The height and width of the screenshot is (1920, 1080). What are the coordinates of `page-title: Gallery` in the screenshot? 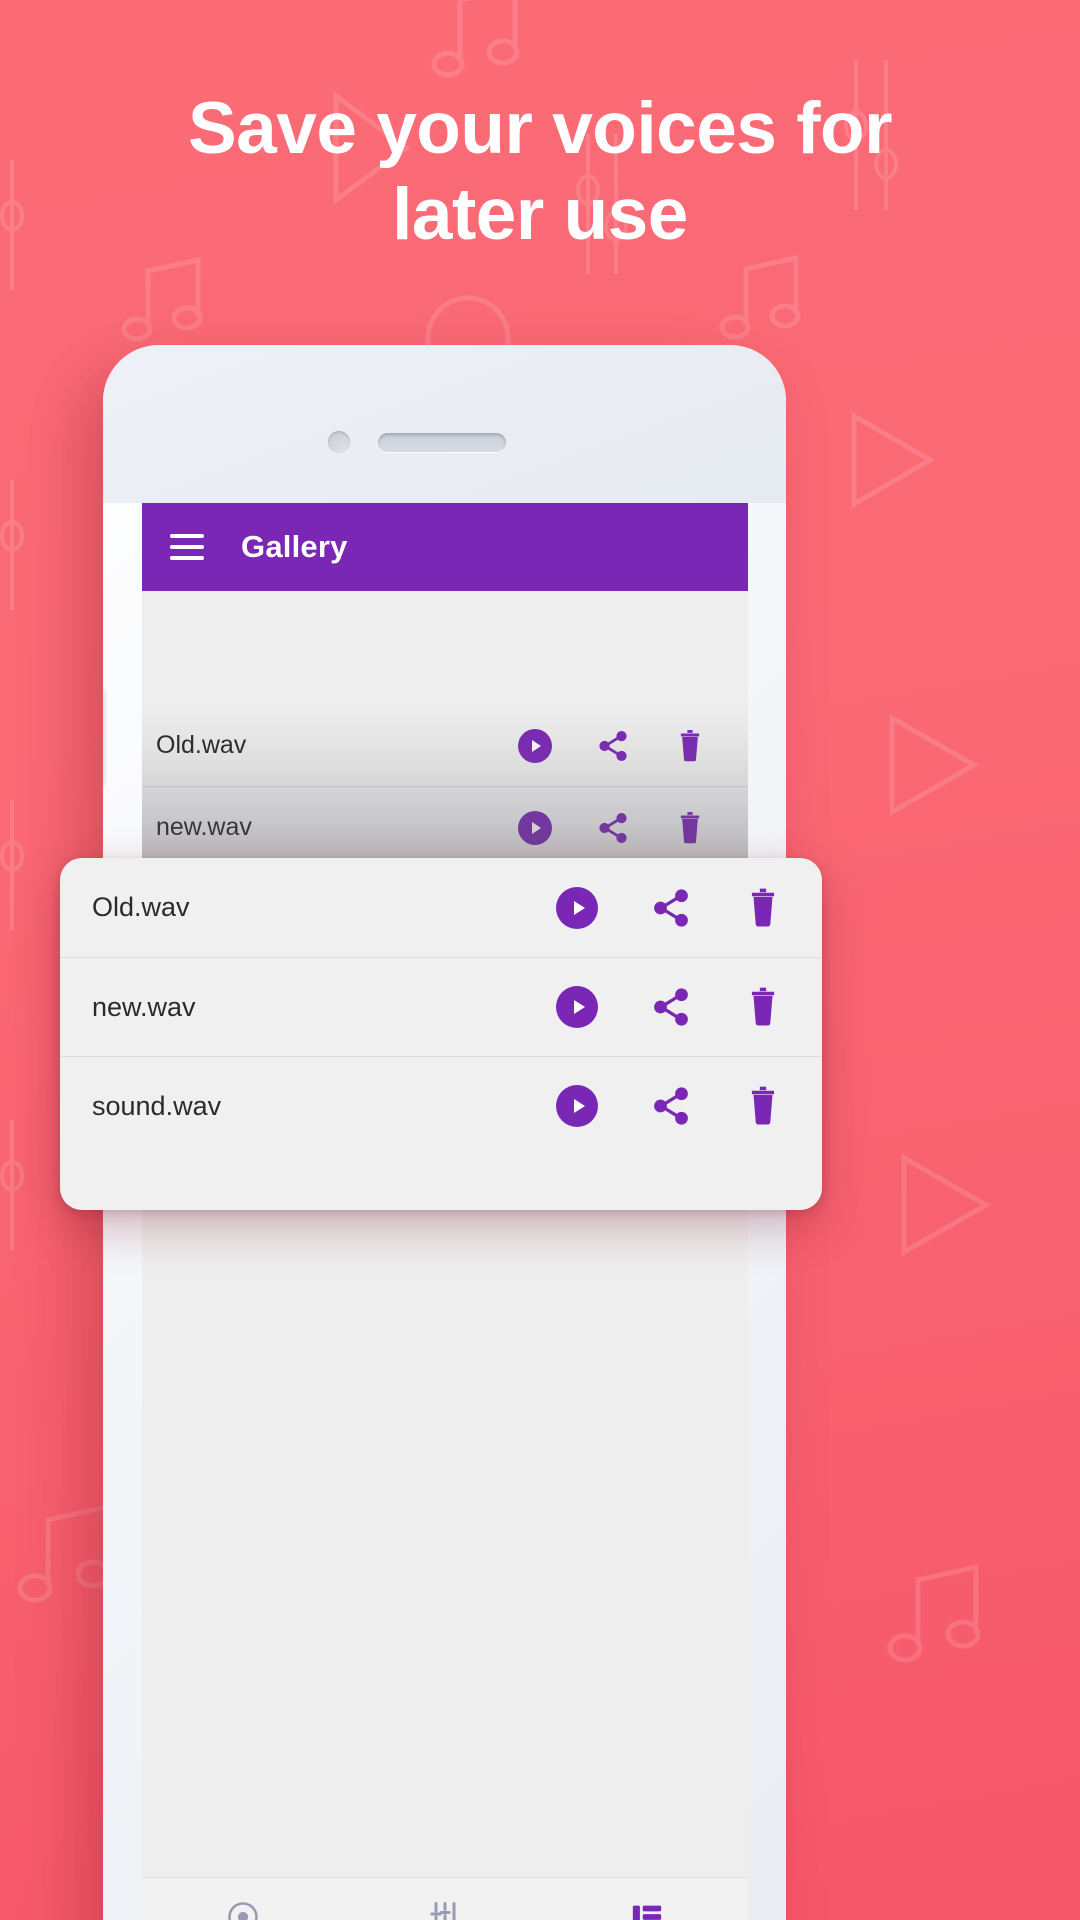 It's located at (294, 546).